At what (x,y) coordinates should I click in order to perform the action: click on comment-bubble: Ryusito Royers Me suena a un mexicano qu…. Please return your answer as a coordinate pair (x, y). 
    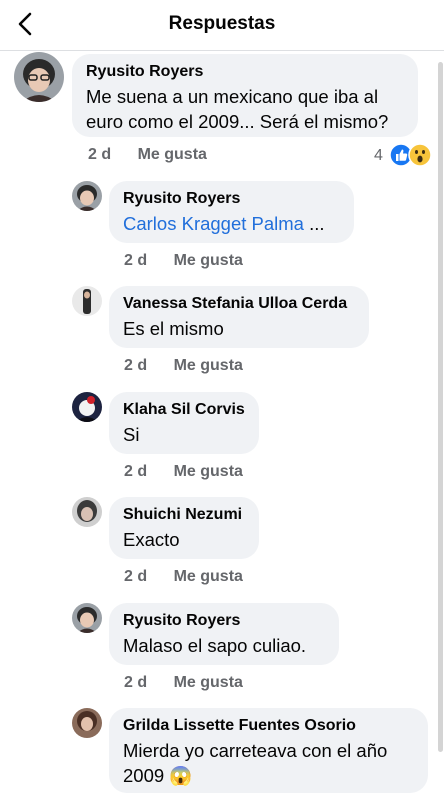
    Looking at the image, I should click on (245, 95).